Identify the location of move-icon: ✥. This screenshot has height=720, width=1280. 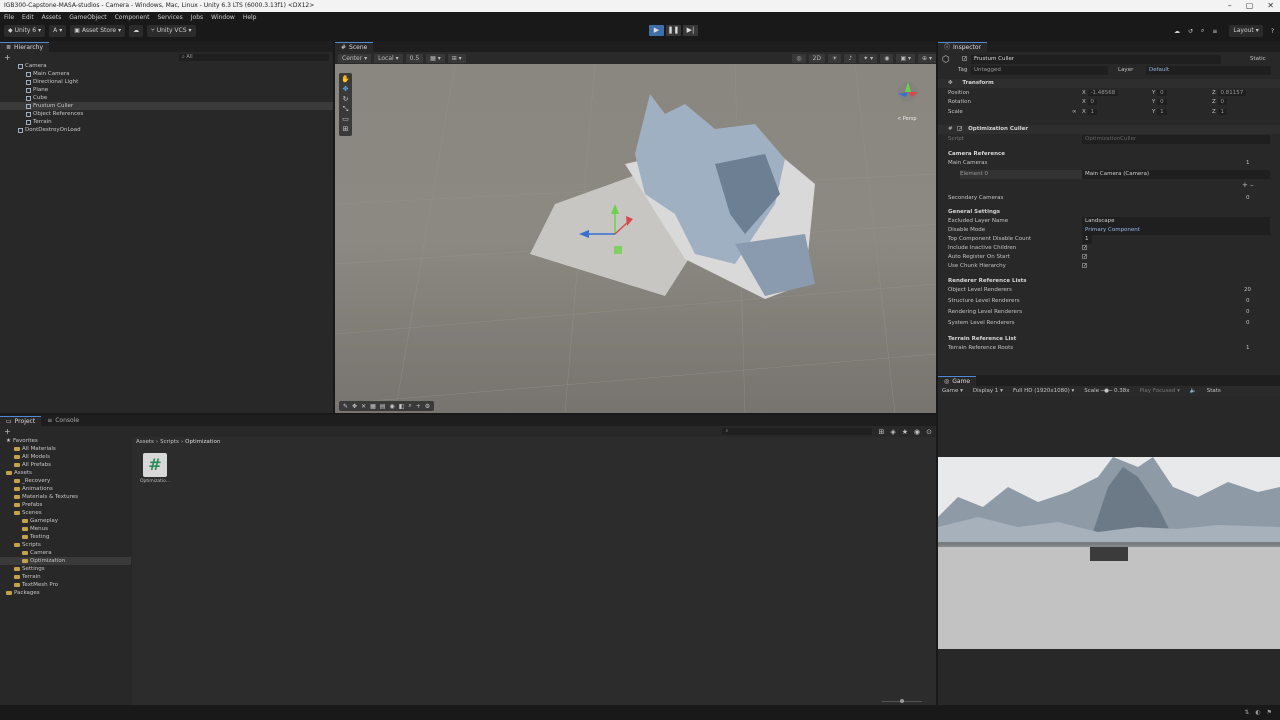
(354, 406).